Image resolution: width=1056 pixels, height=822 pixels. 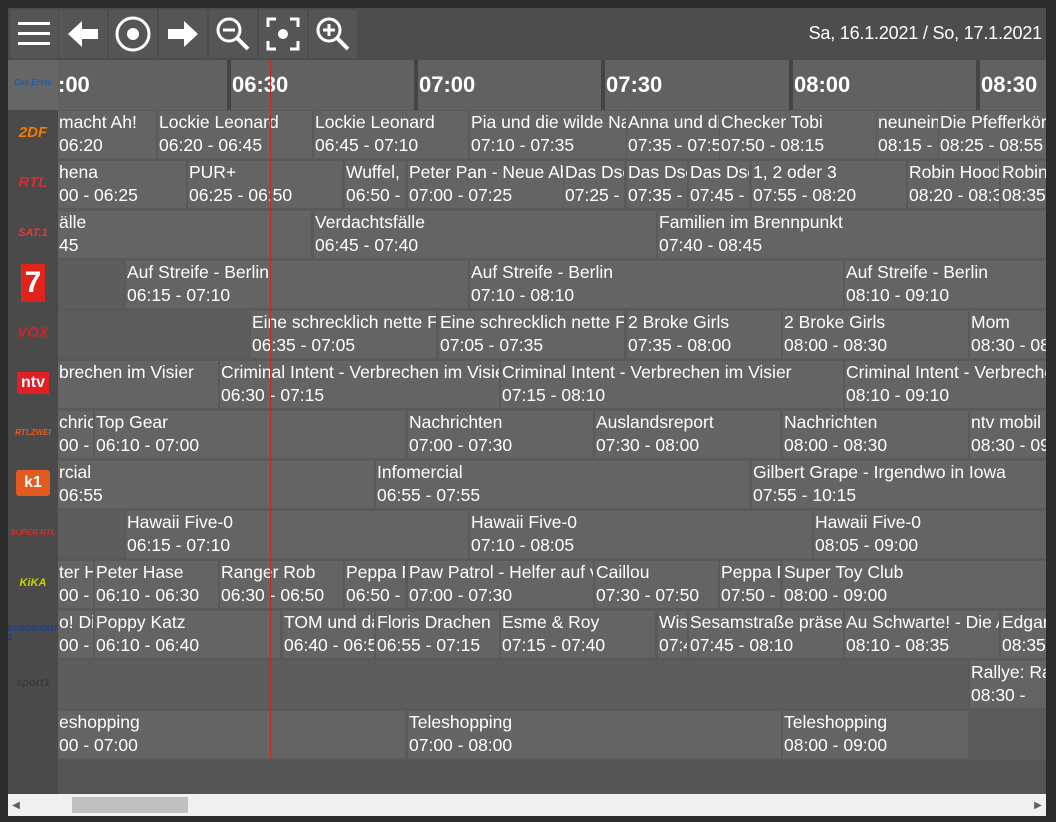 What do you see at coordinates (33, 182) in the screenshot?
I see `channel-logo: RTL` at bounding box center [33, 182].